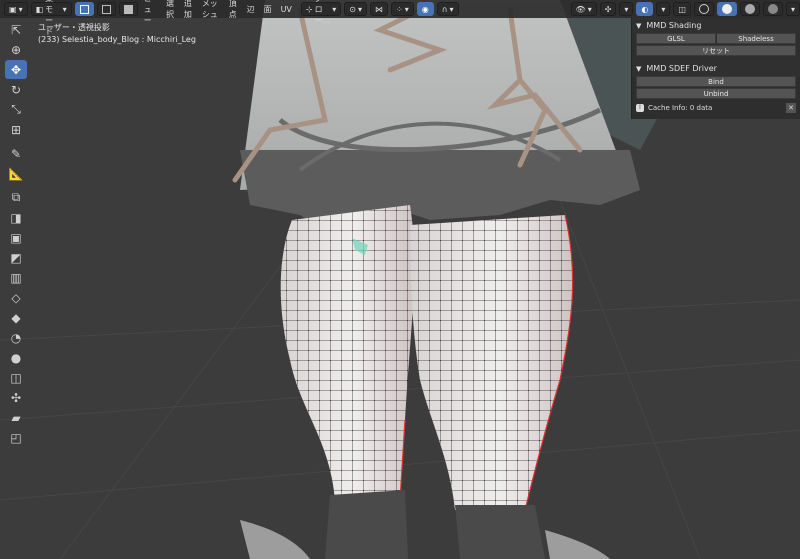  Describe the element at coordinates (13, 9) in the screenshot. I see `cube-icon: ▣` at that location.